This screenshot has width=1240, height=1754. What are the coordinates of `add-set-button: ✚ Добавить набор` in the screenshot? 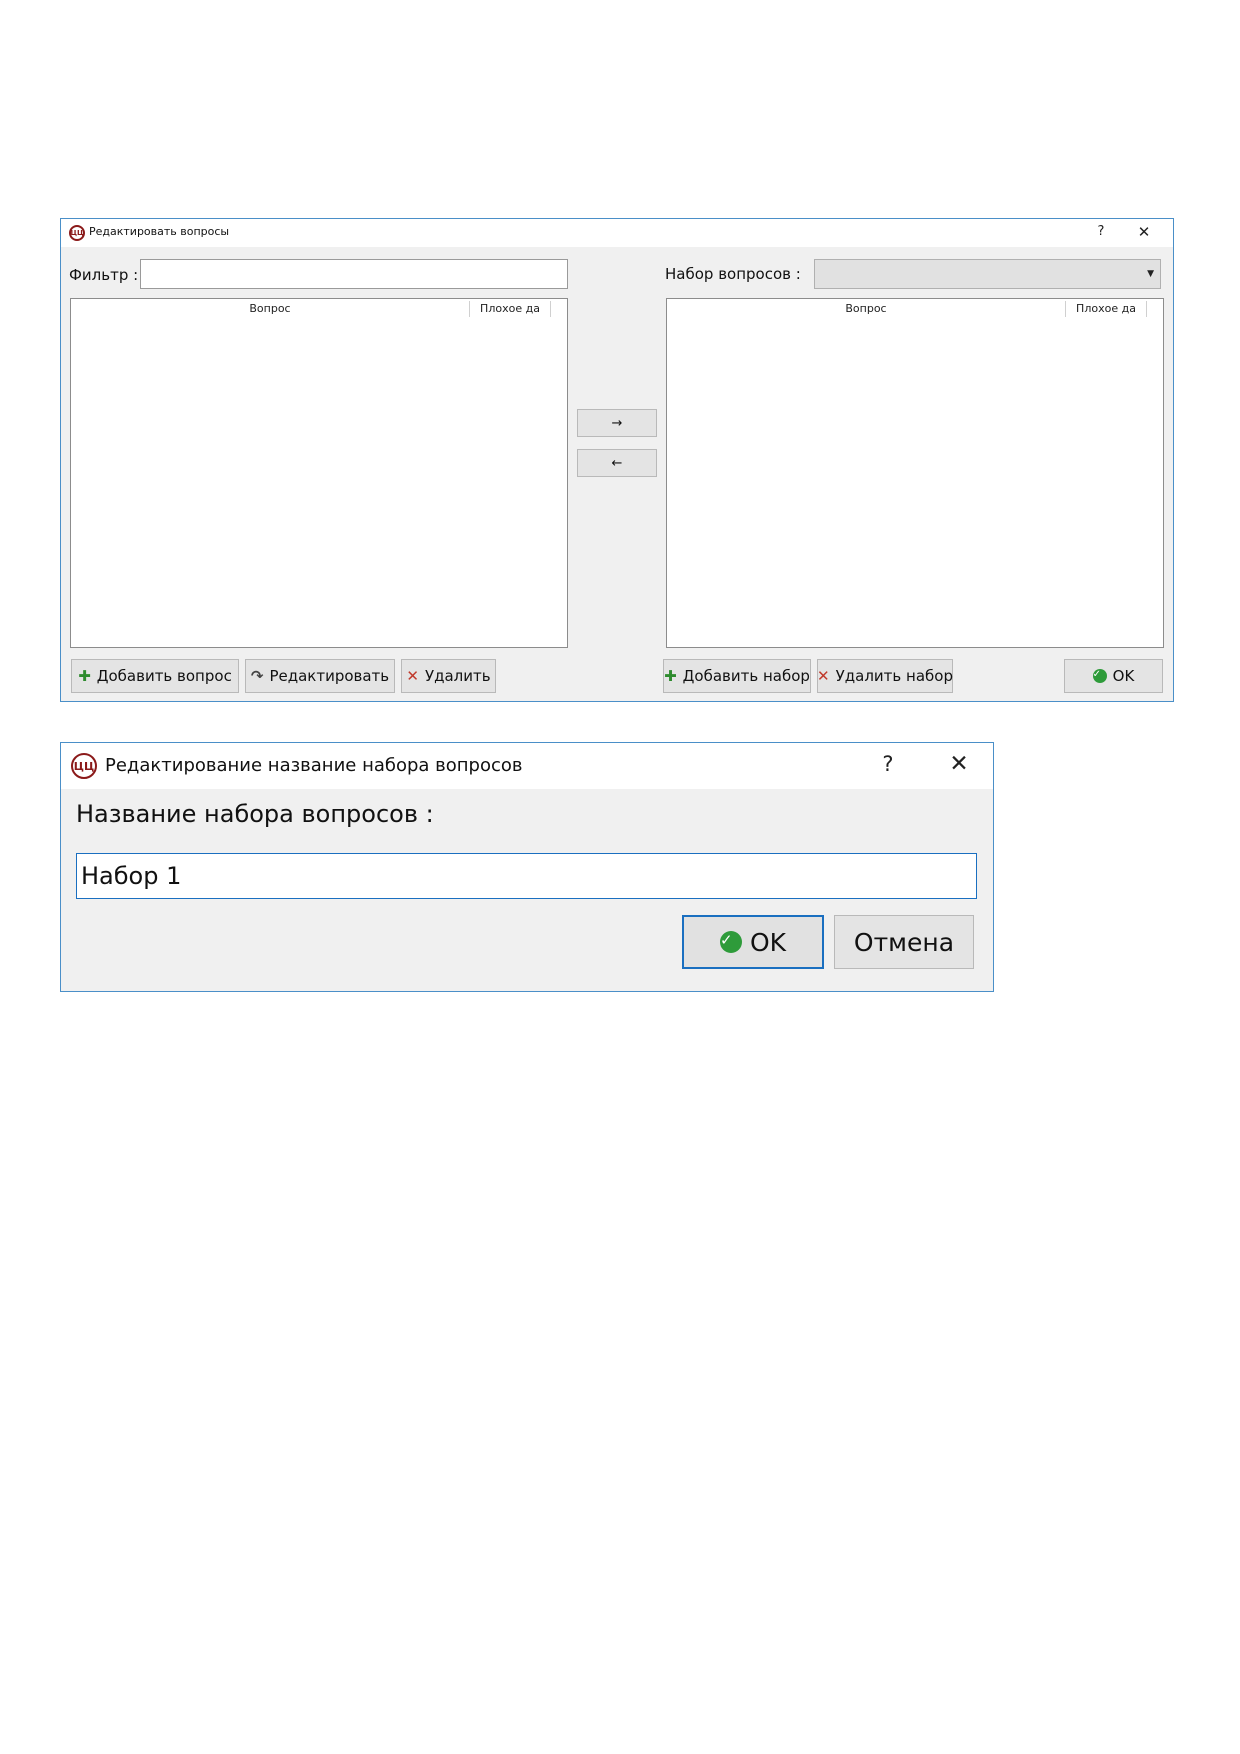 It's located at (737, 676).